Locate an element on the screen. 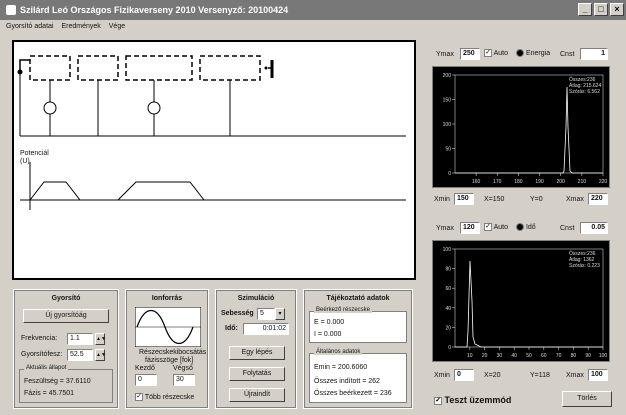  time-histogram-xtick-label: 40 is located at coordinates (514, 356).